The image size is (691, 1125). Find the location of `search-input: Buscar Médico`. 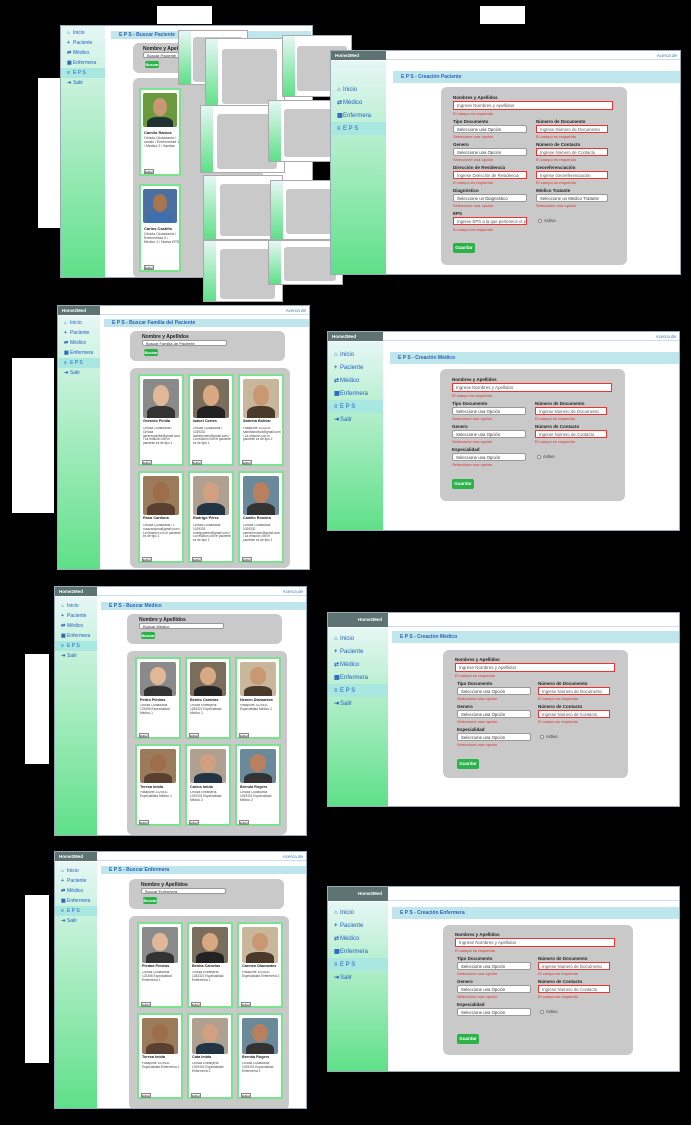

search-input: Buscar Médico is located at coordinates (181, 626).